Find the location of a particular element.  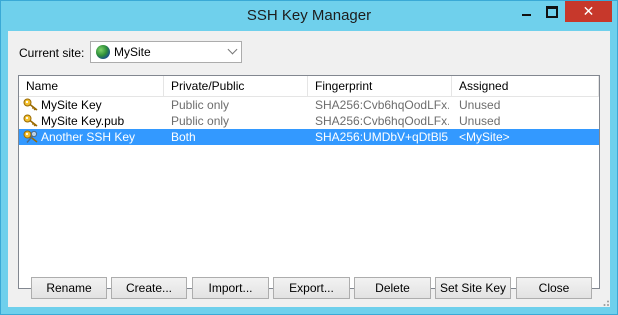

globe-icon is located at coordinates (103, 52).